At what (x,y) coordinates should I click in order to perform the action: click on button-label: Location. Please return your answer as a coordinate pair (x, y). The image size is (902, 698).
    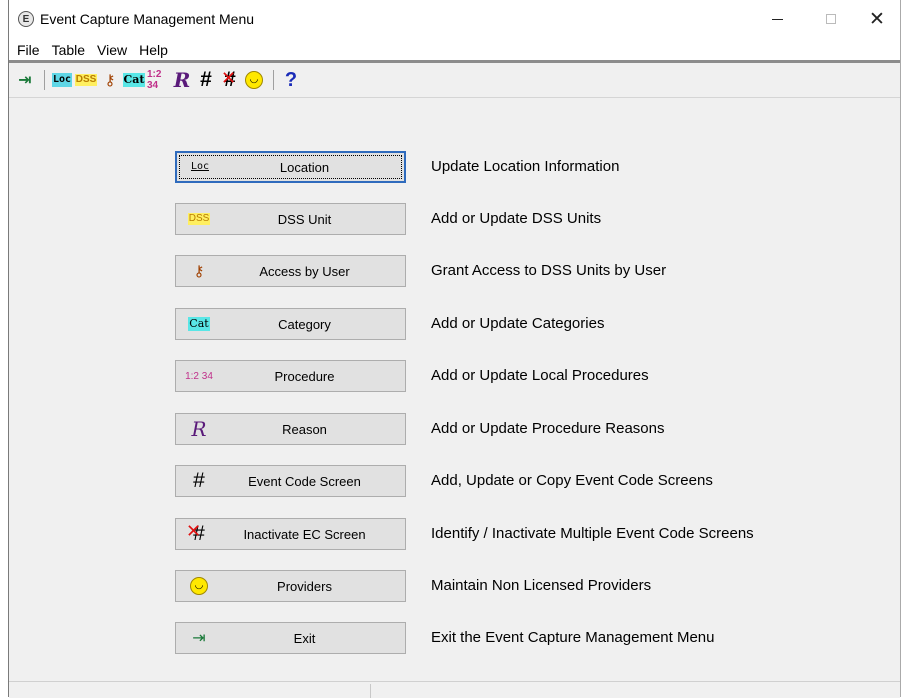
    Looking at the image, I should click on (304, 167).